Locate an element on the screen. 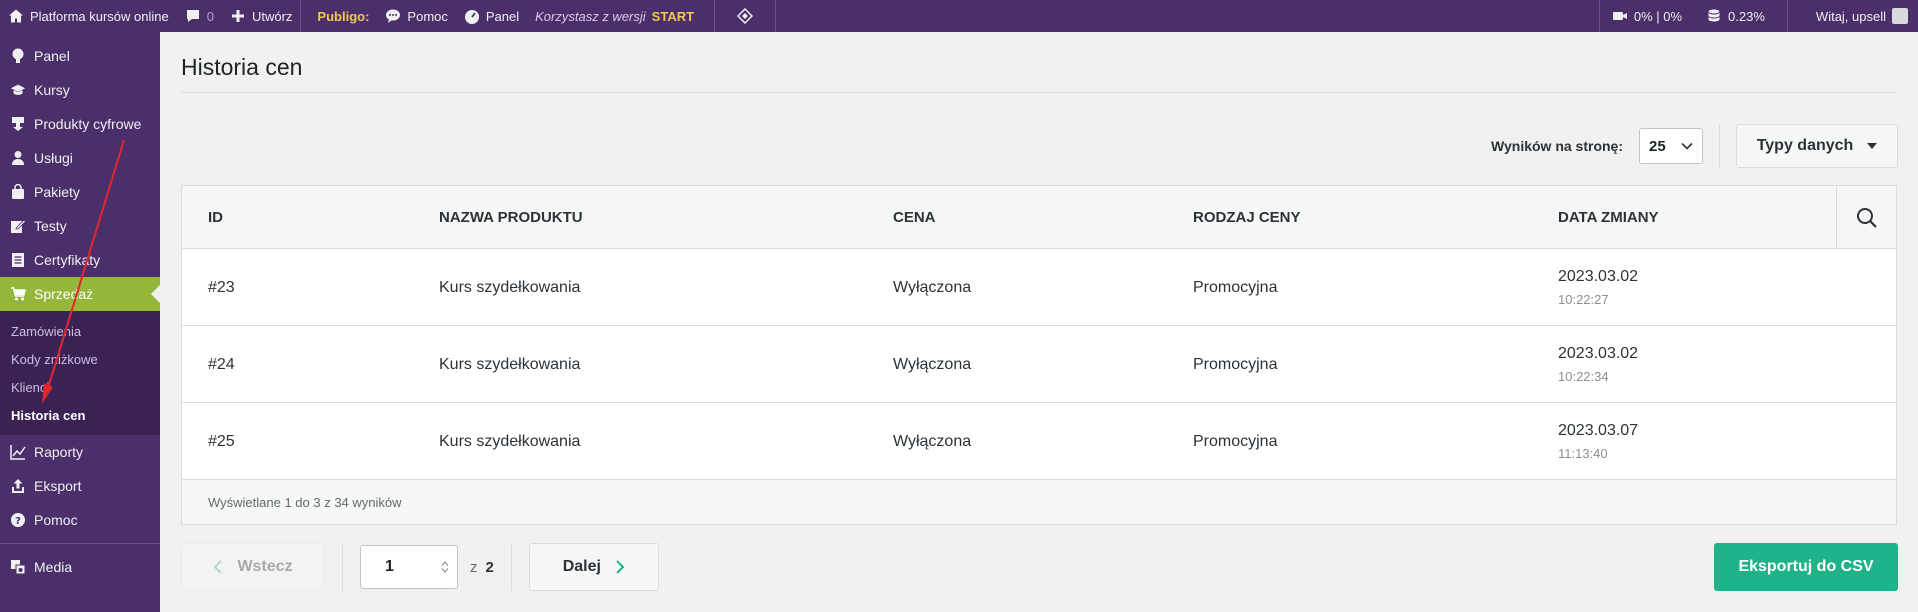 This screenshot has height=612, width=1918. title-divider is located at coordinates (1039, 92).